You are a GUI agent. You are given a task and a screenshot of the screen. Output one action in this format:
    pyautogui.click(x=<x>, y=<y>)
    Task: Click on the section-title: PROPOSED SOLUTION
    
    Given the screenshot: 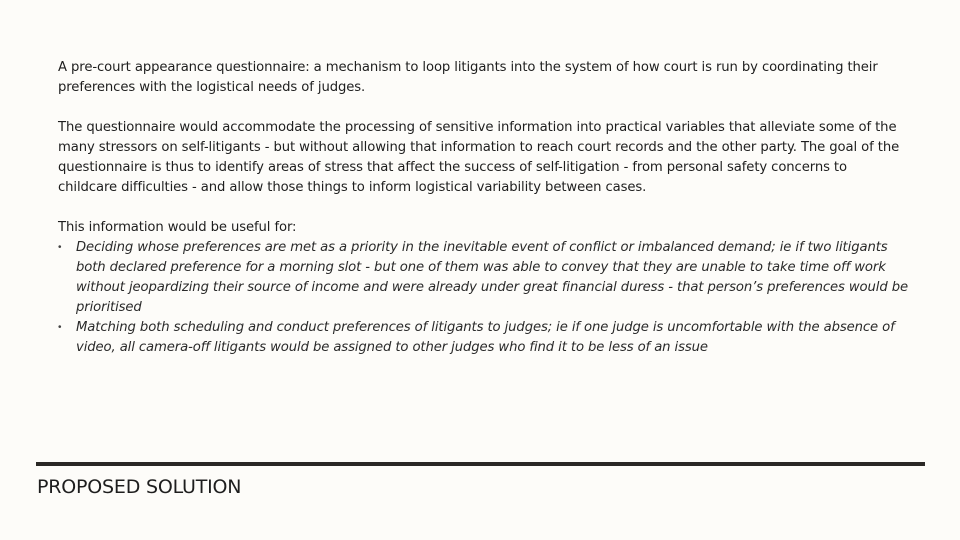 What is the action you would take?
    pyautogui.click(x=139, y=487)
    